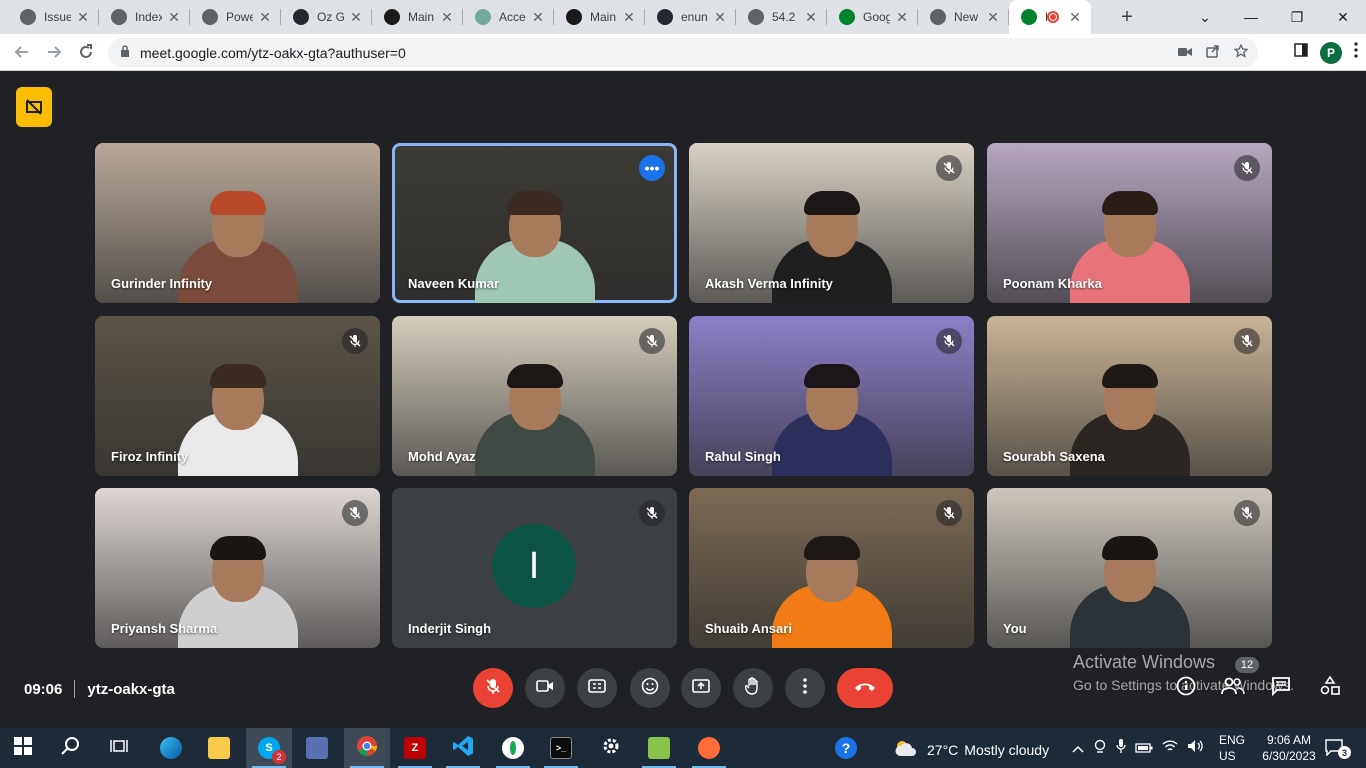  What do you see at coordinates (846, 748) in the screenshot?
I see `help-button: ?` at bounding box center [846, 748].